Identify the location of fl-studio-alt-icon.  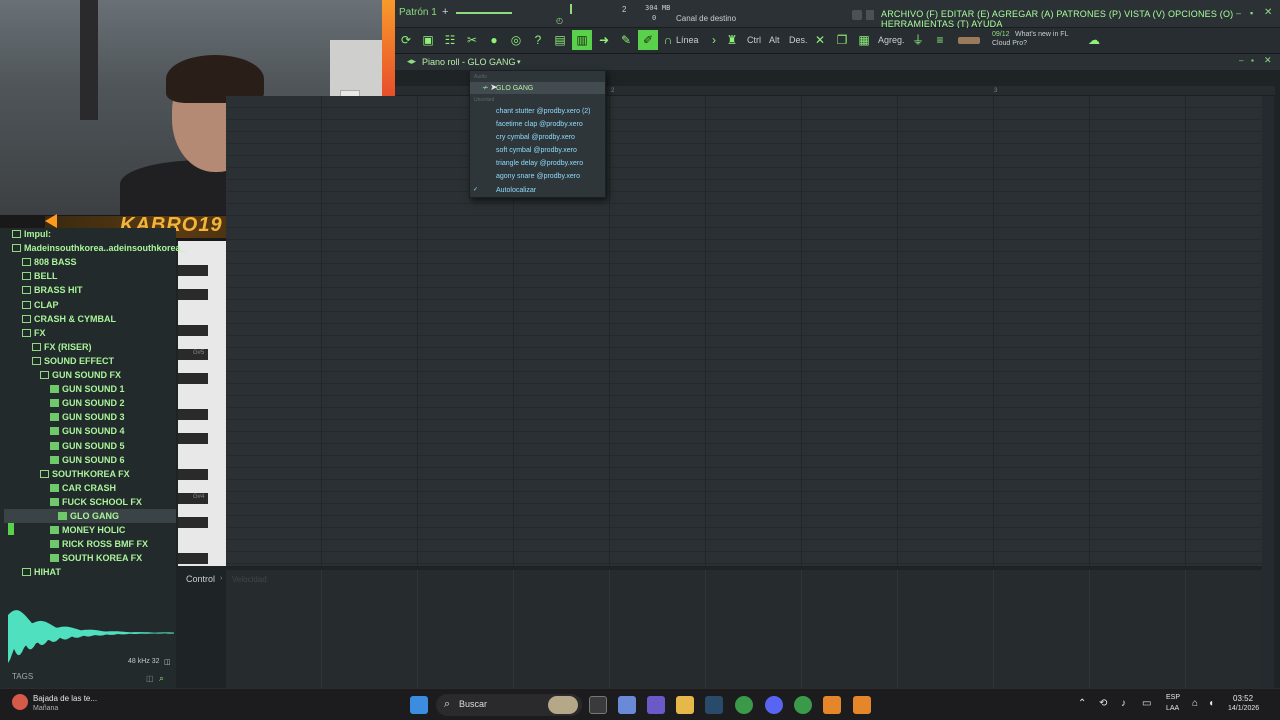
(862, 705).